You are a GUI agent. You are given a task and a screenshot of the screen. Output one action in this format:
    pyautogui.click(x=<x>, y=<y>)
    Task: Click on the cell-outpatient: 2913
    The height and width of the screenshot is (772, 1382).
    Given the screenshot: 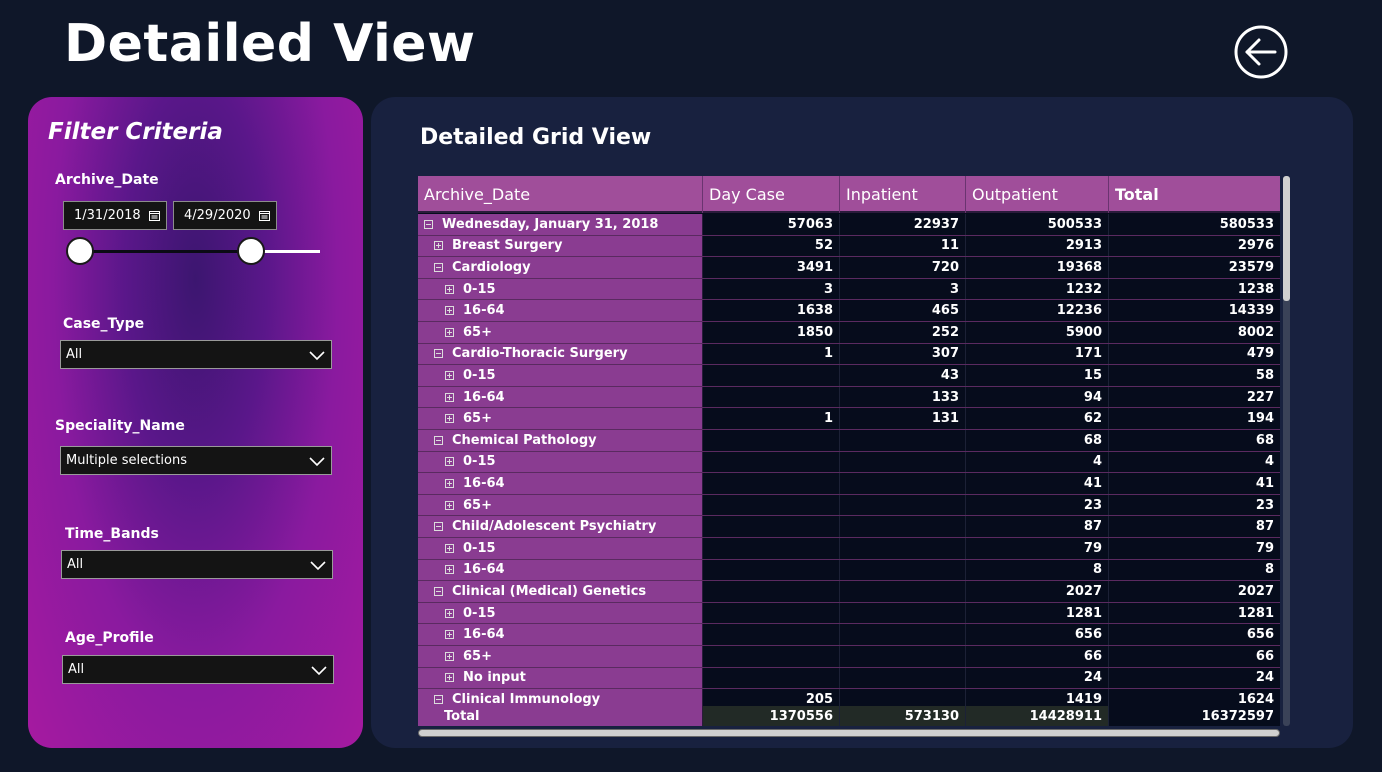 What is the action you would take?
    pyautogui.click(x=1037, y=246)
    